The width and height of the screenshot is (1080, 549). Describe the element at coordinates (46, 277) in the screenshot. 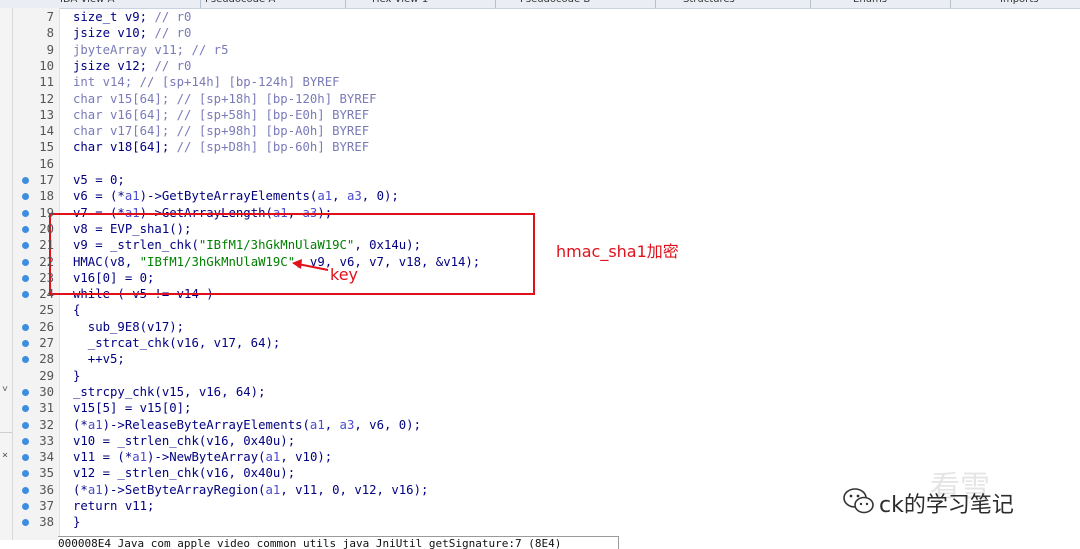

I see `line-number: 23` at that location.